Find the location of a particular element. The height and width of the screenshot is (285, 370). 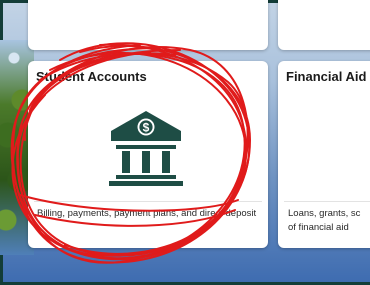

card-title: Financial Aid is located at coordinates (326, 76).